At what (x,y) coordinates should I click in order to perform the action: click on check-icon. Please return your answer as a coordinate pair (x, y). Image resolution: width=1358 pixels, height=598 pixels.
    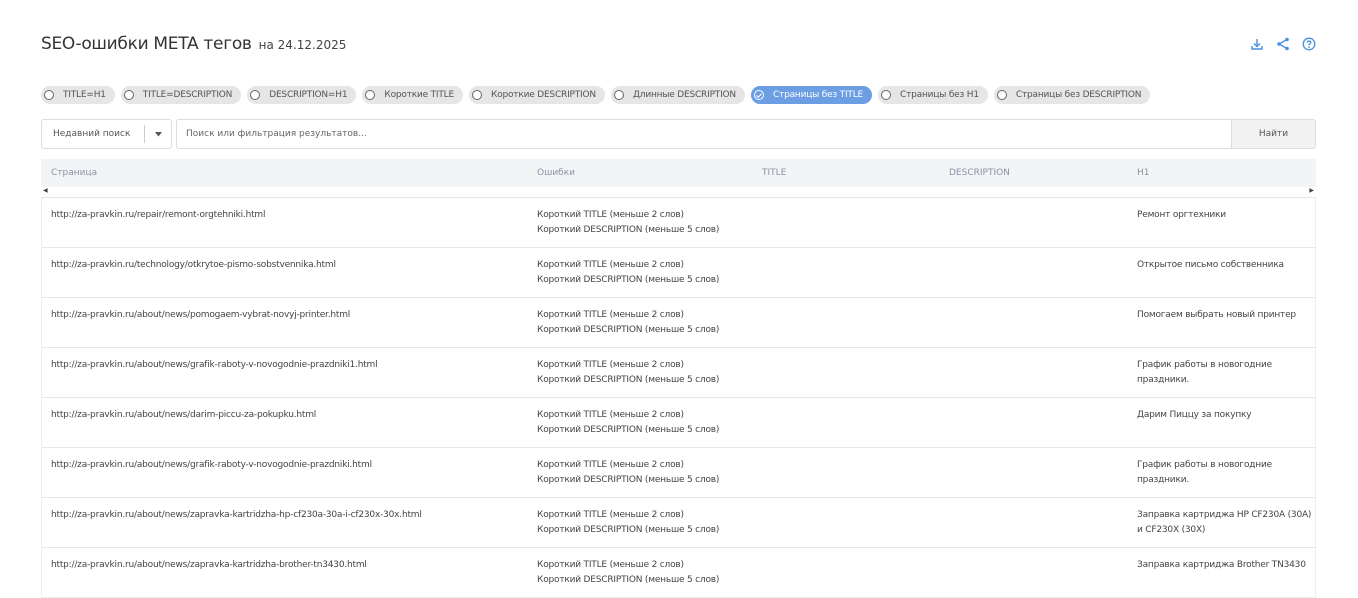
    Looking at the image, I should click on (758, 95).